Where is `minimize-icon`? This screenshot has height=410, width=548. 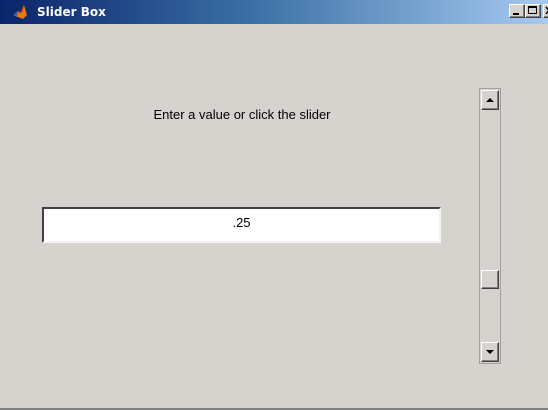
minimize-icon is located at coordinates (516, 14).